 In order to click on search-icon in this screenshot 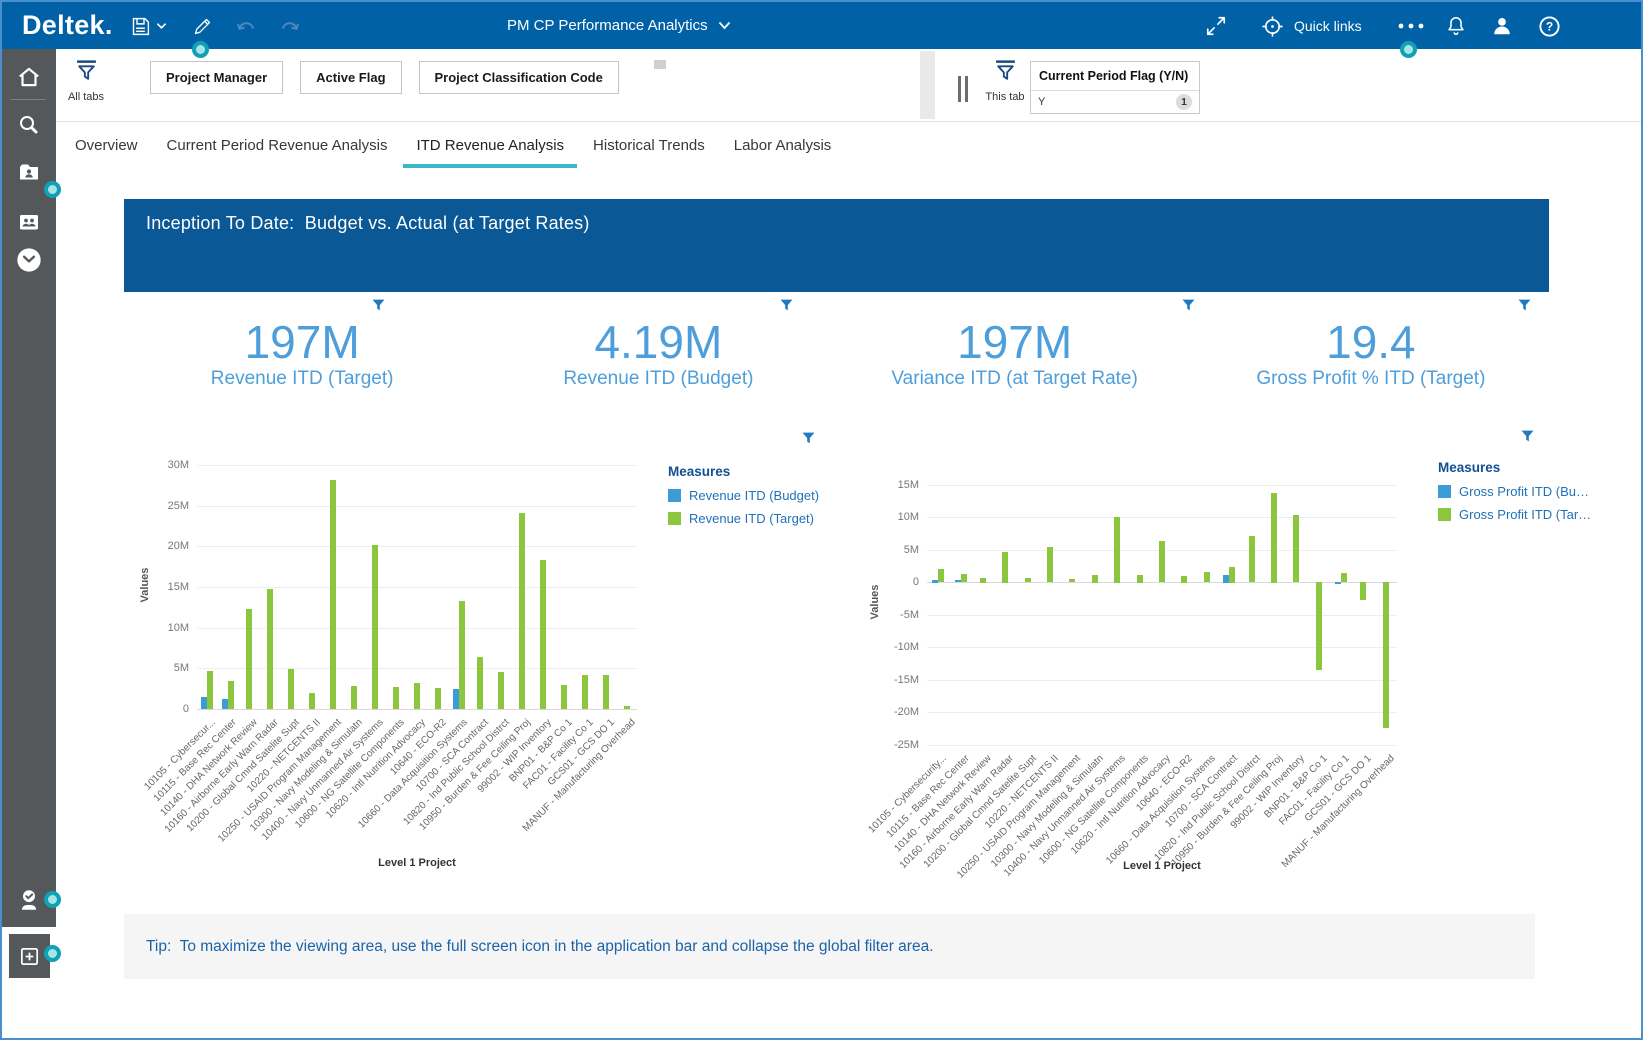, I will do `click(29, 125)`.